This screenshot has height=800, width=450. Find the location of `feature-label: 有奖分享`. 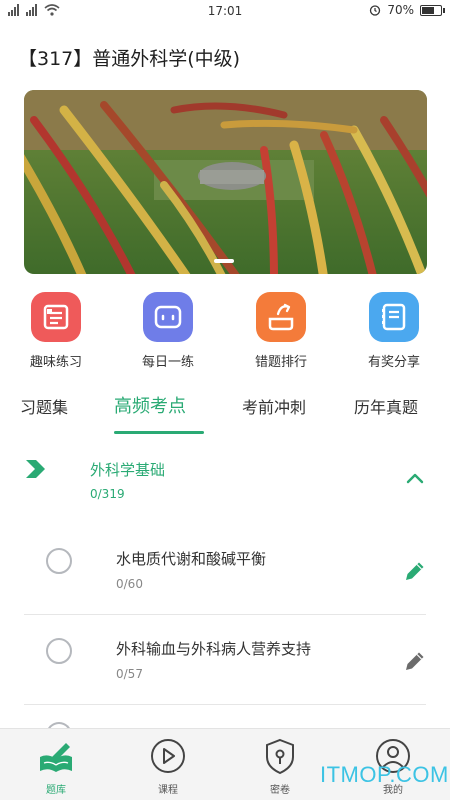

feature-label: 有奖分享 is located at coordinates (393, 362).